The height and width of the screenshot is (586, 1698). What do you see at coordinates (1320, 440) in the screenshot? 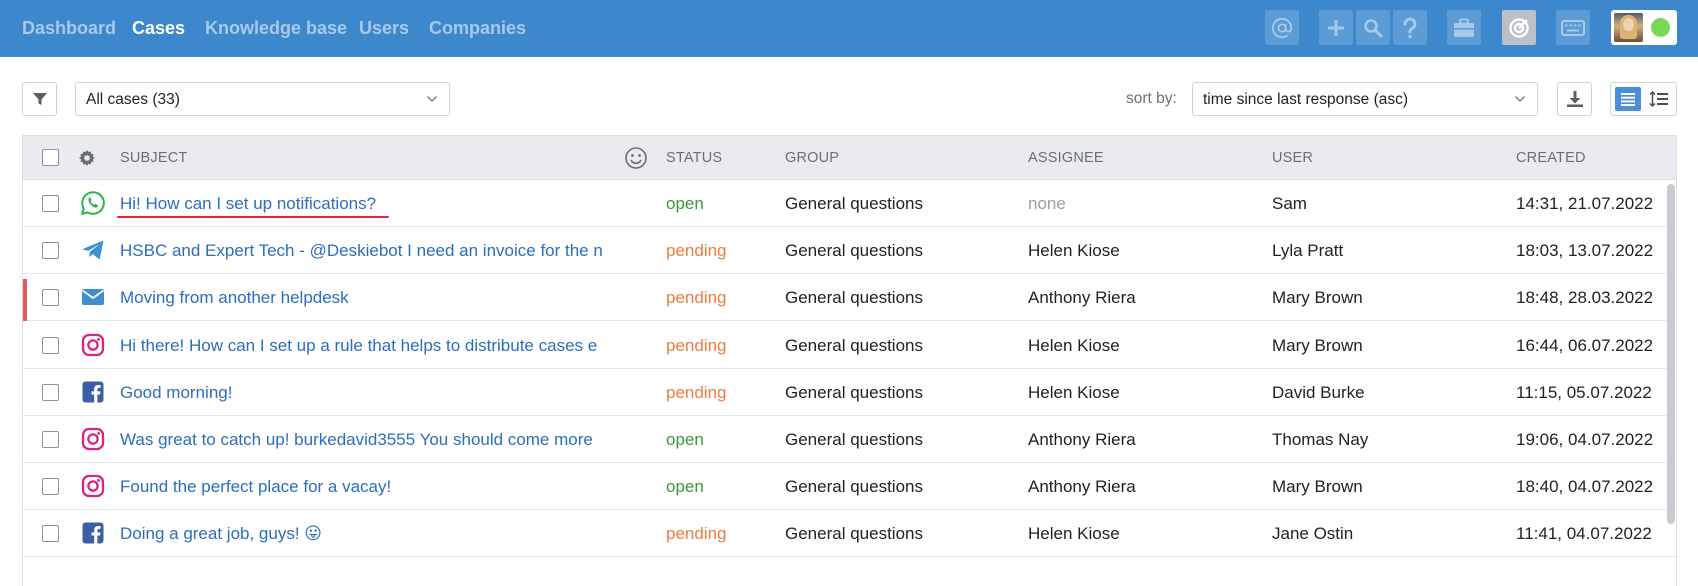
I see `case-user: Thomas Nay` at bounding box center [1320, 440].